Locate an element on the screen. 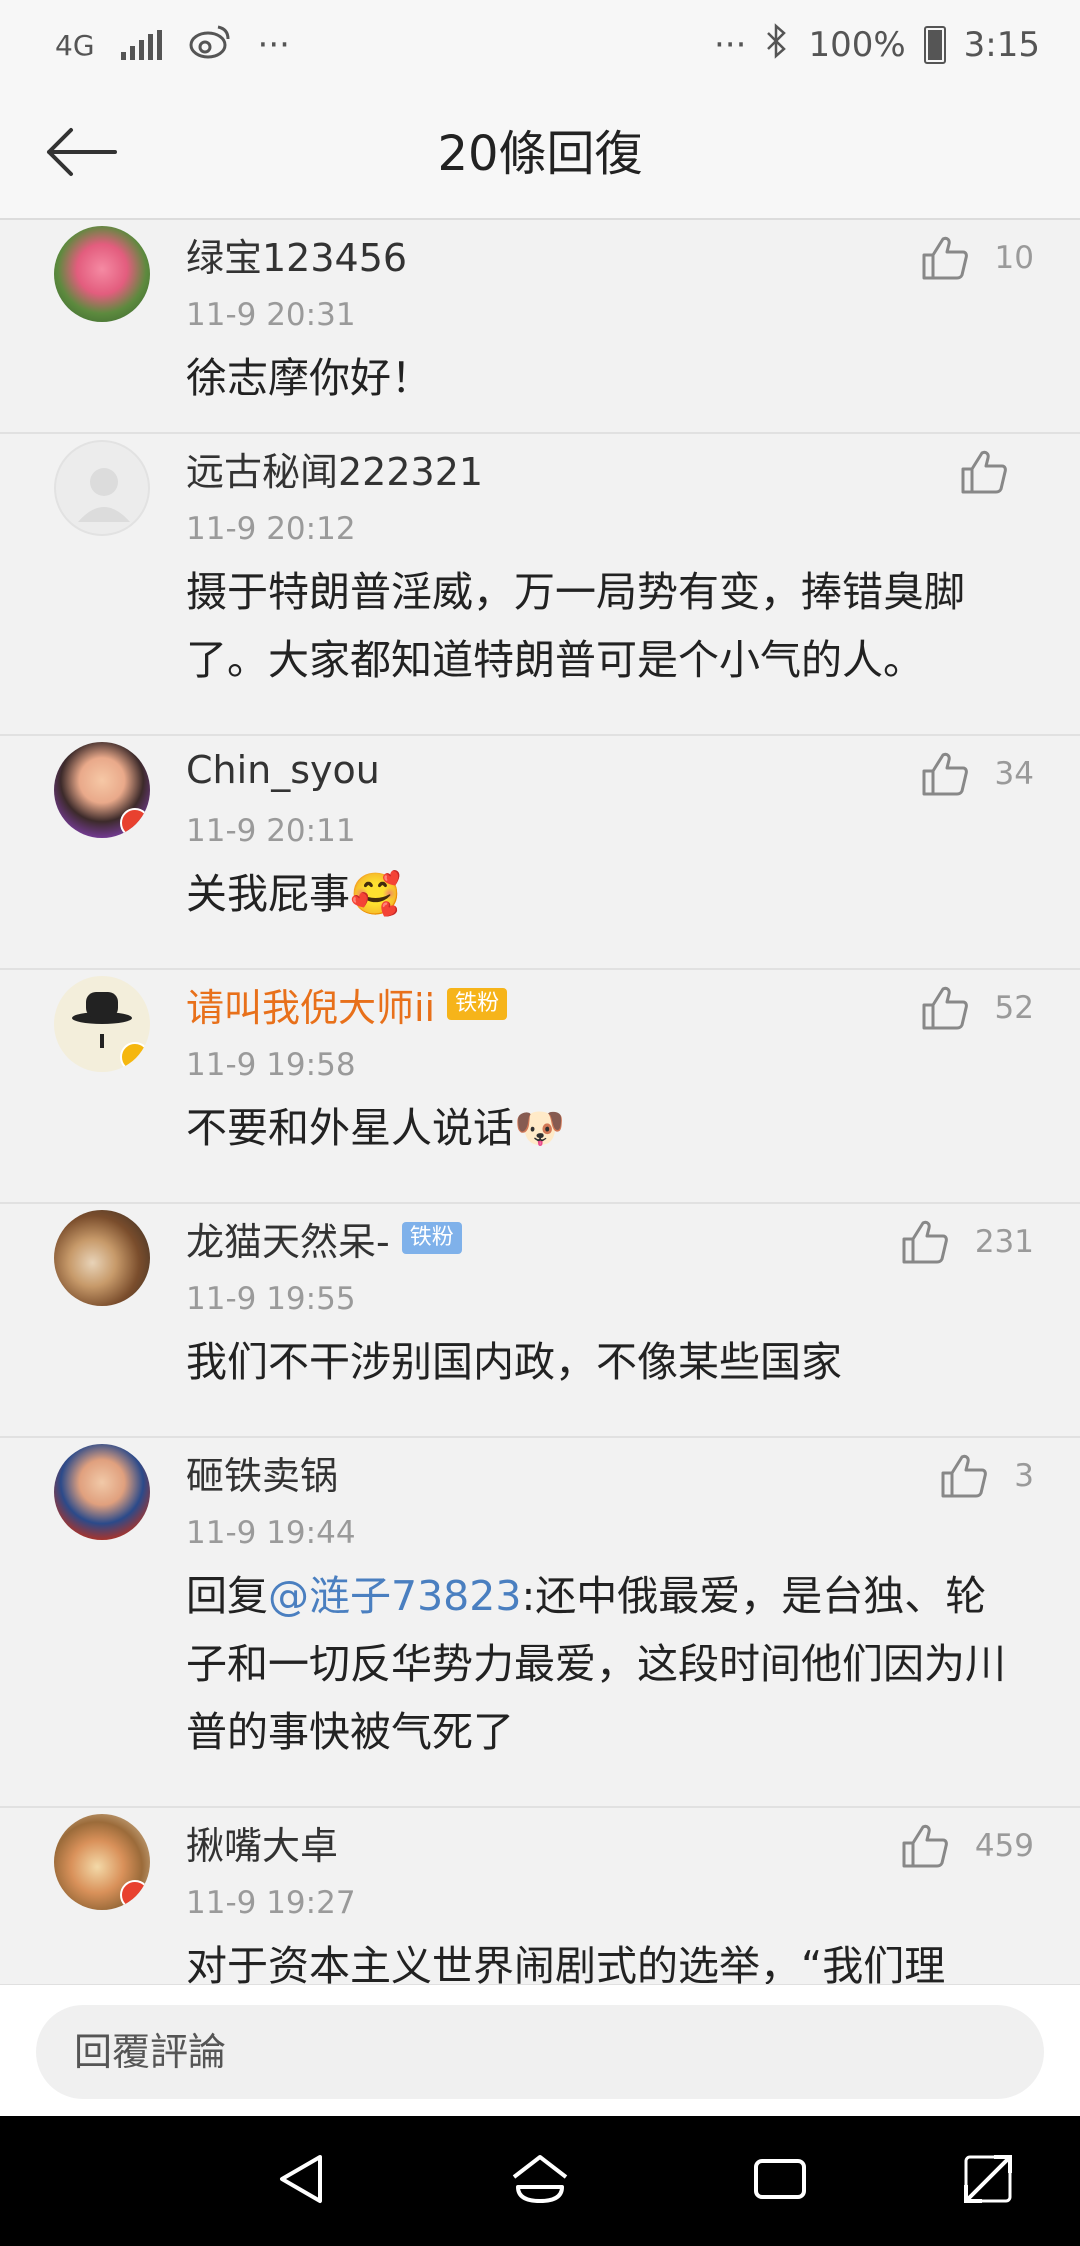  username: 绿宝123456 is located at coordinates (296, 254).